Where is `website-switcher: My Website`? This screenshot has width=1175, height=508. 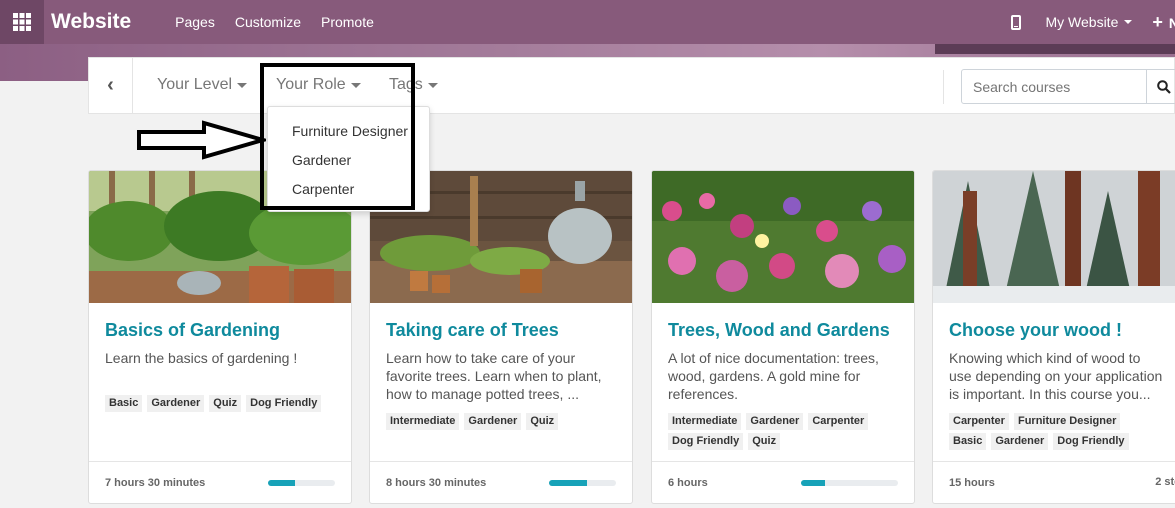
website-switcher: My Website is located at coordinates (1089, 22).